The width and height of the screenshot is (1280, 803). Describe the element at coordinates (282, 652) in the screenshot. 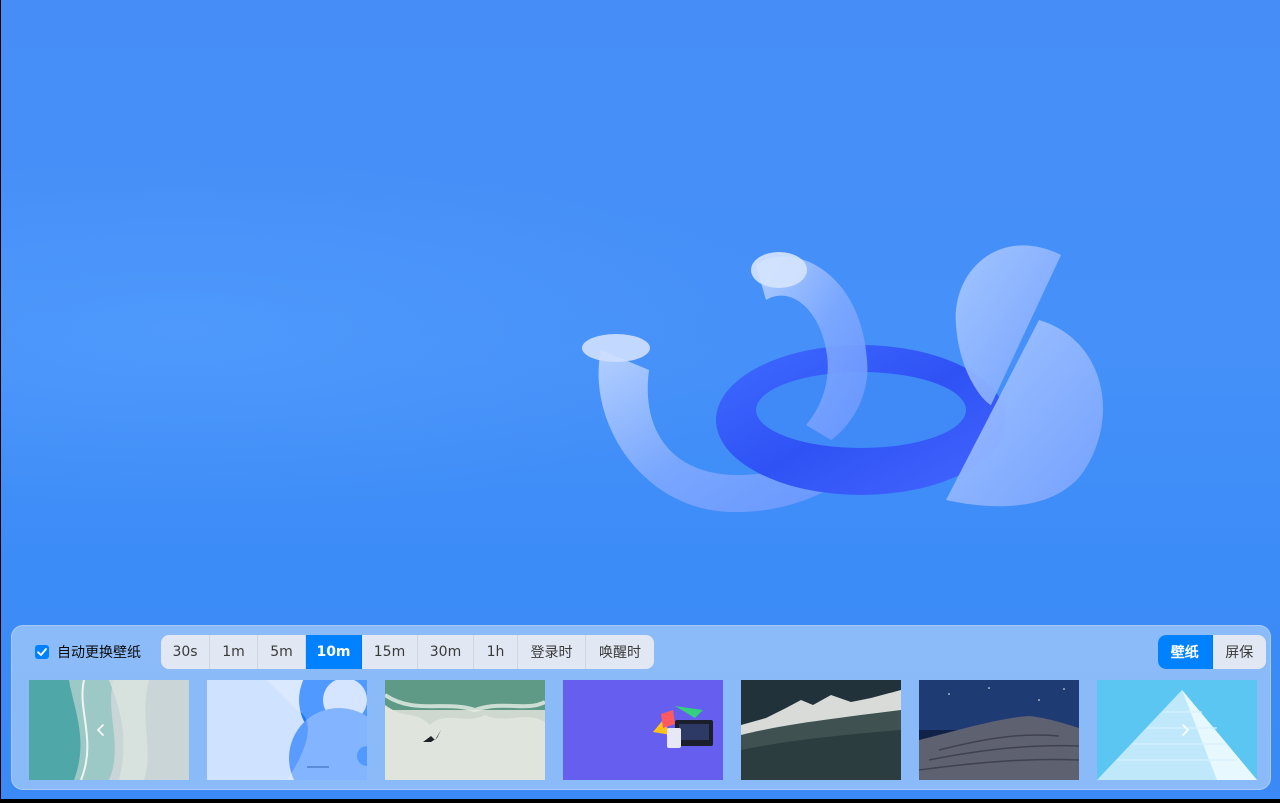

I see `interval-5m: 5m` at that location.